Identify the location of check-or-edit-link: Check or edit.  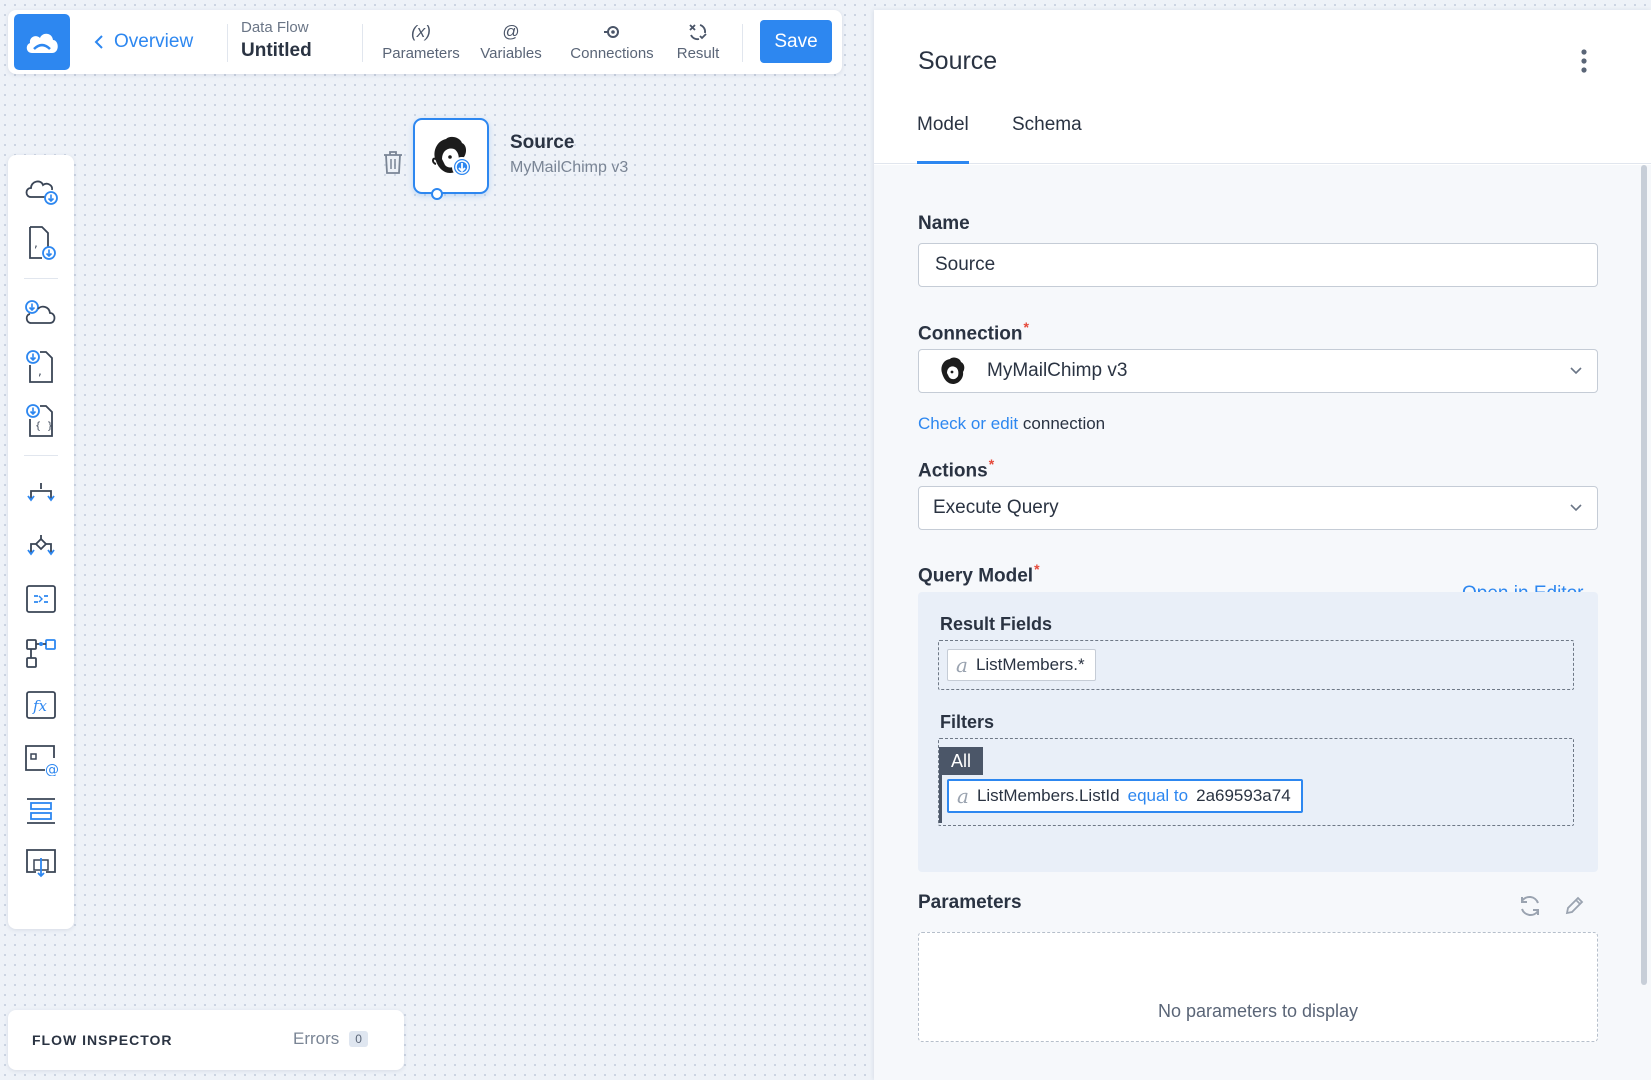
(968, 423).